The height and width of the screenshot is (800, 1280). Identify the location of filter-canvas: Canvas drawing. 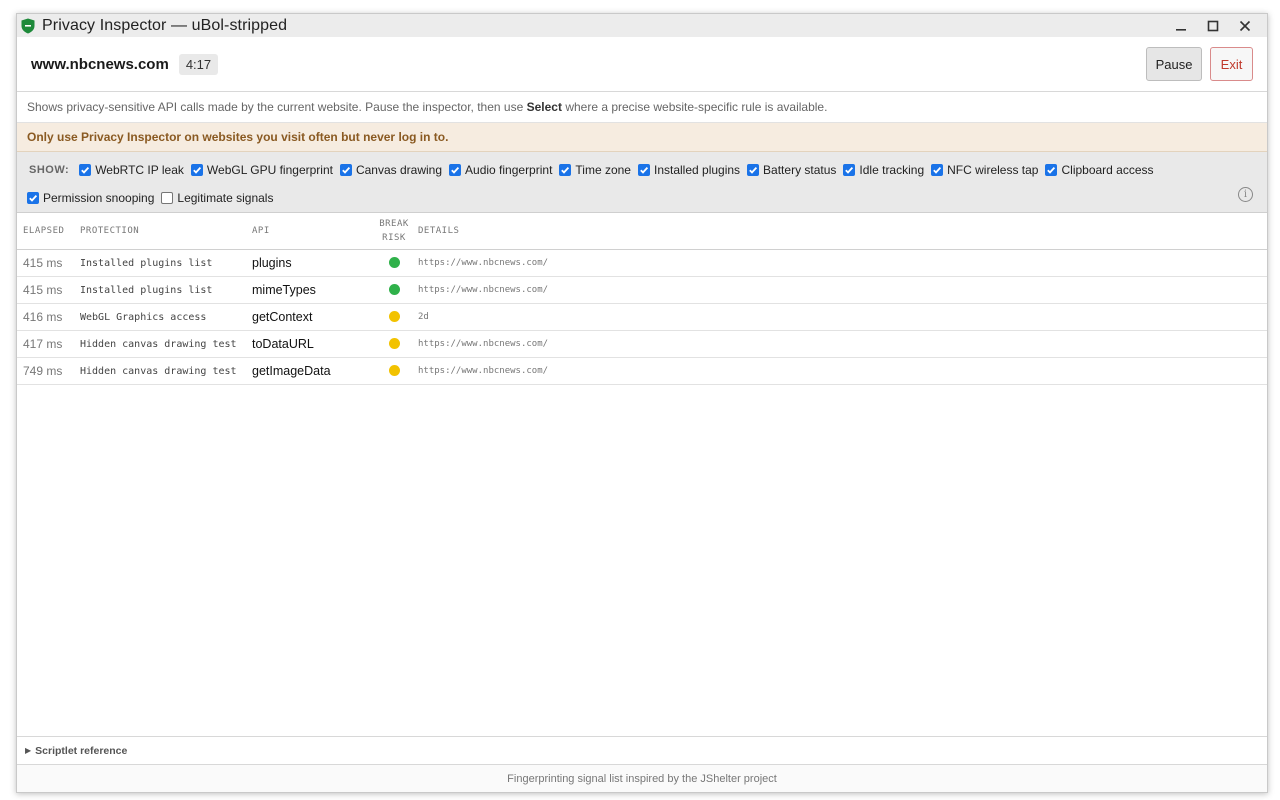
(391, 170).